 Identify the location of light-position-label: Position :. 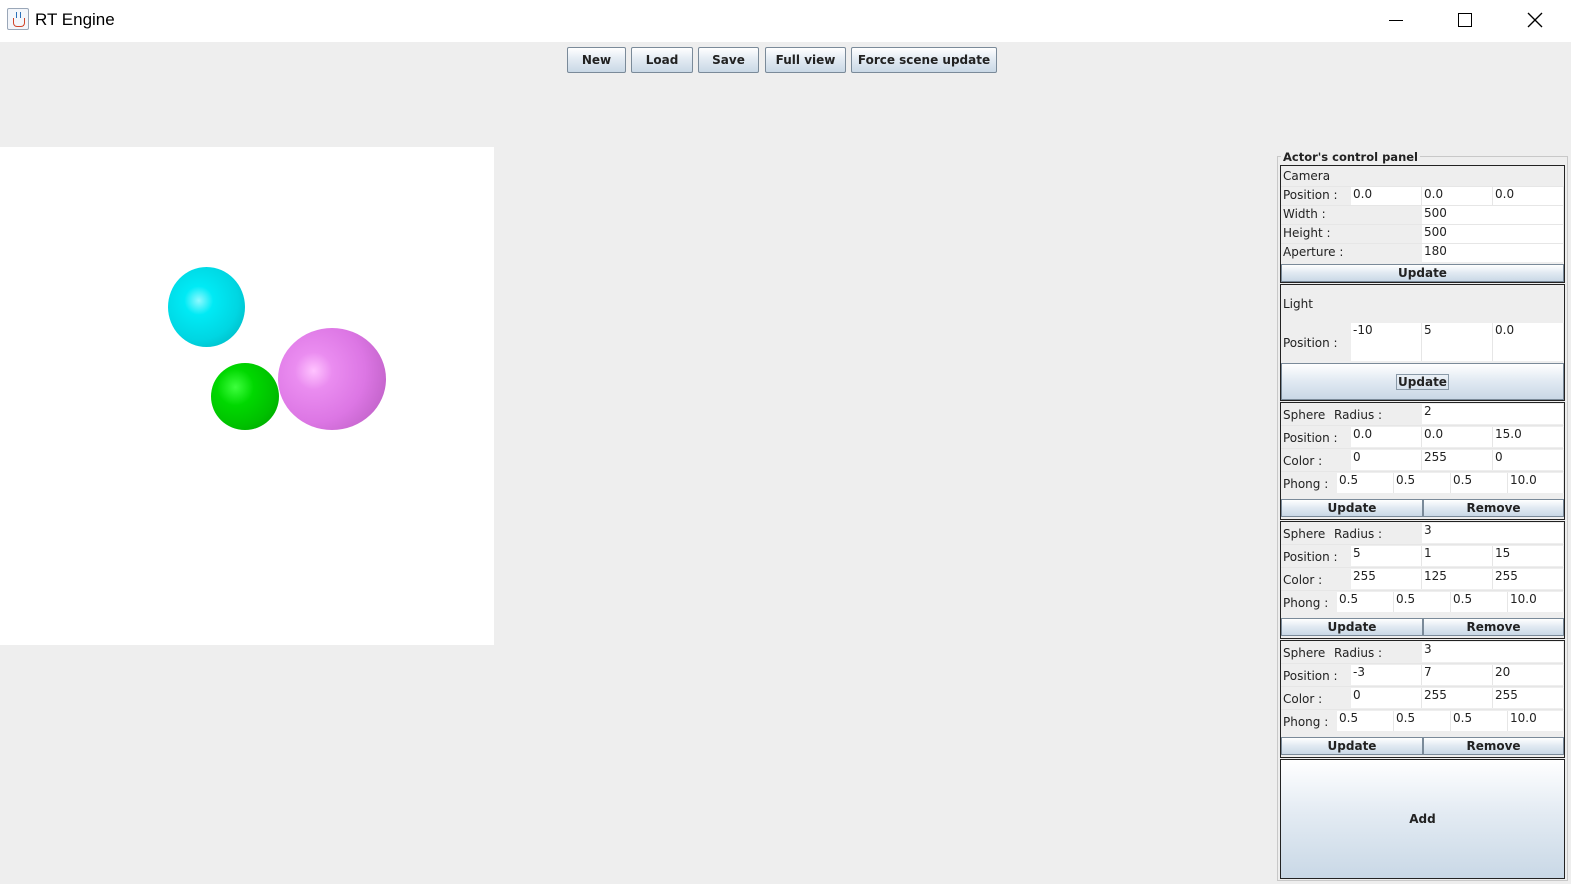
(1310, 343).